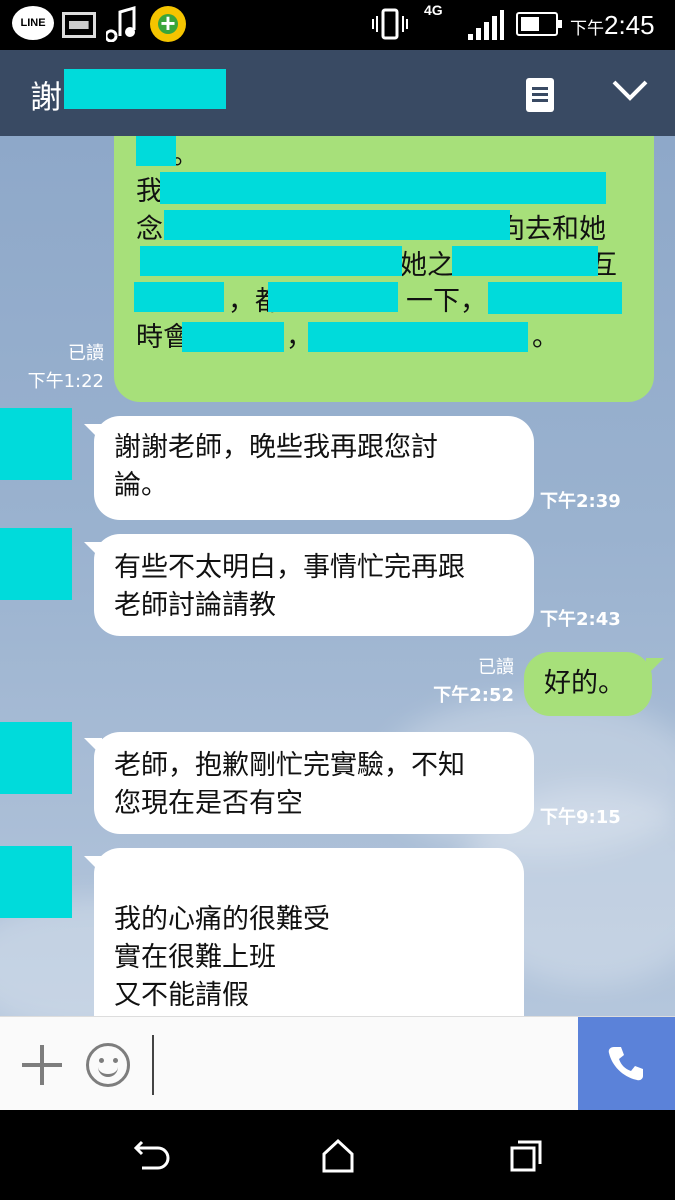  Describe the element at coordinates (289, 765) in the screenshot. I see `message-text: 老師，抱歉剛忙完實驗，不知` at that location.